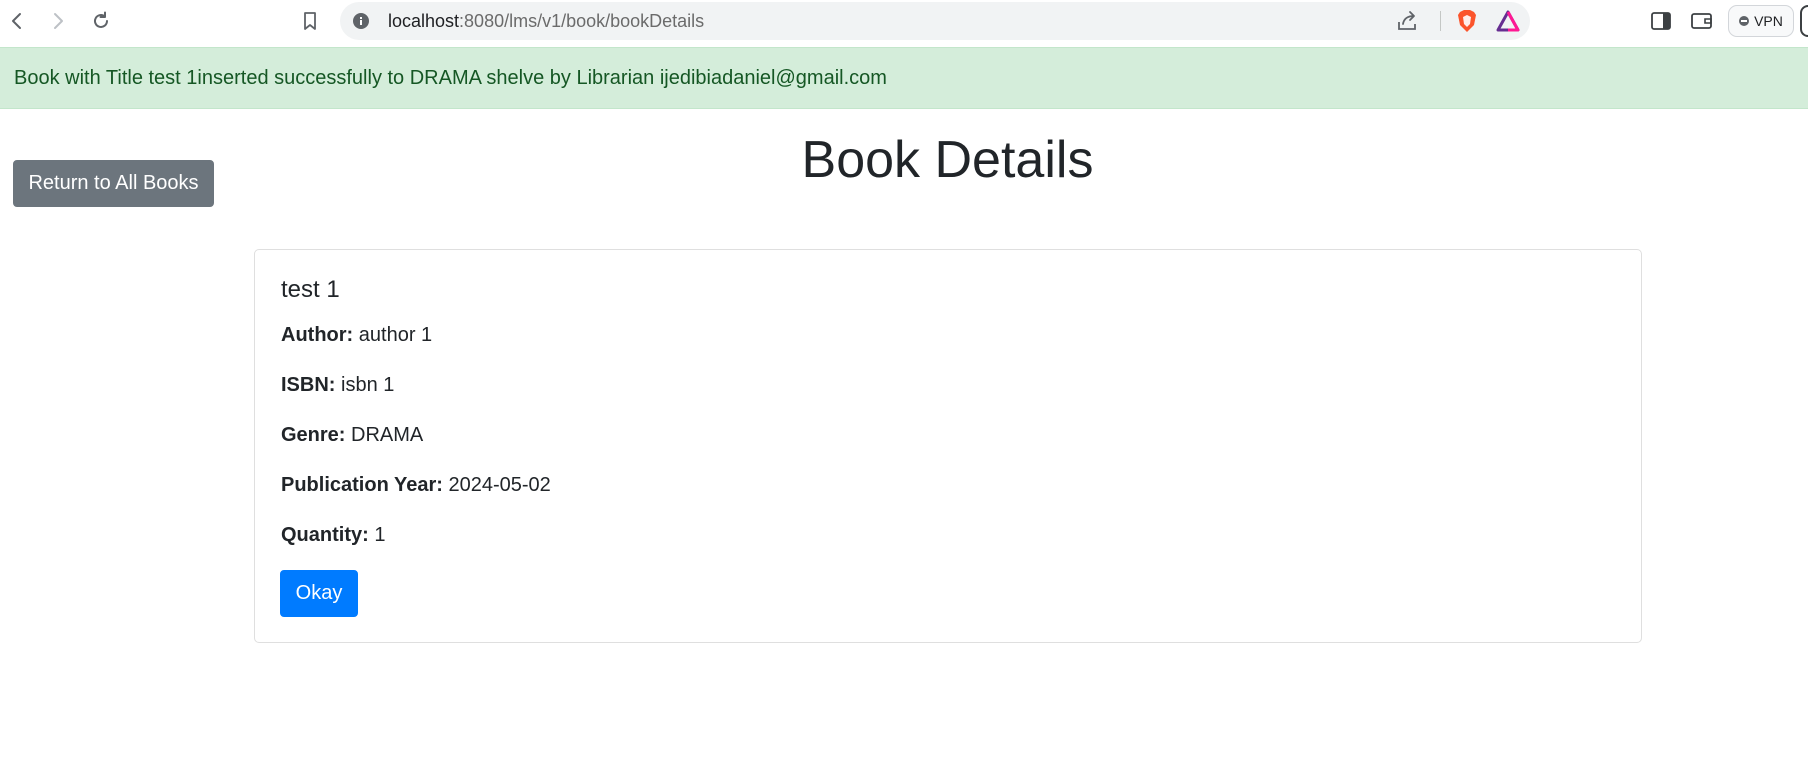  I want to click on brave-shield-icon, so click(1467, 21).